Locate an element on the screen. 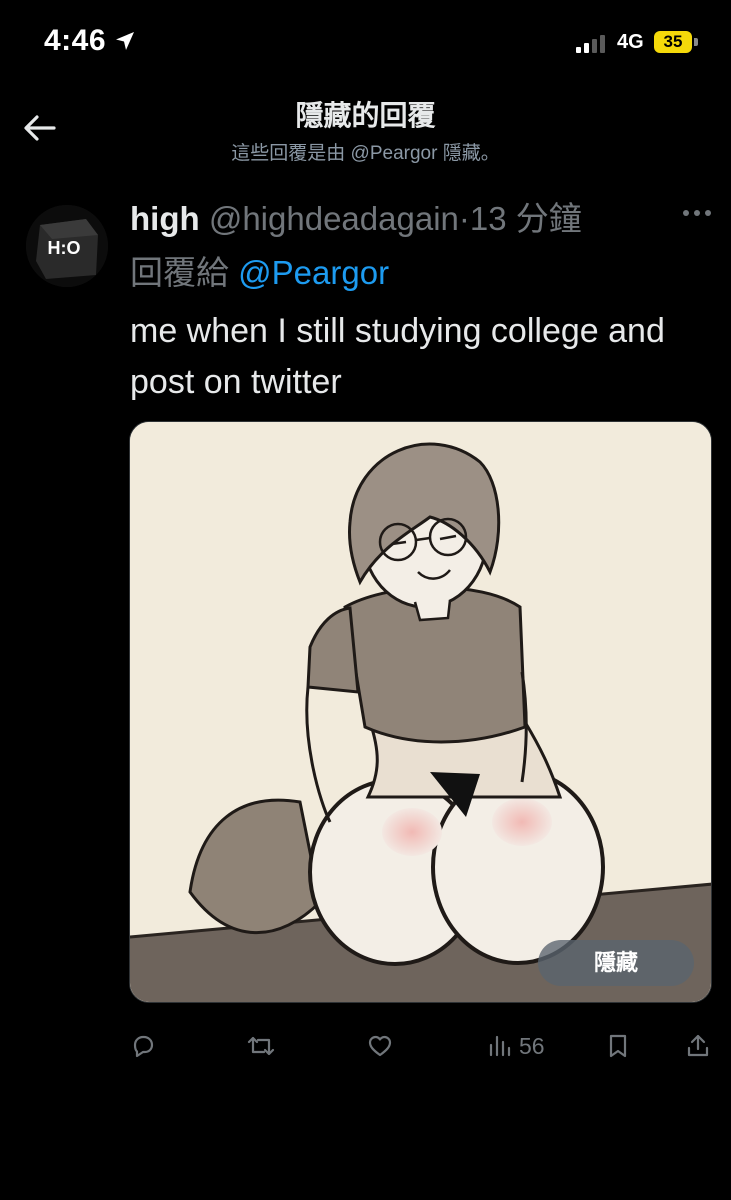  location-arrow-icon is located at coordinates (125, 41).